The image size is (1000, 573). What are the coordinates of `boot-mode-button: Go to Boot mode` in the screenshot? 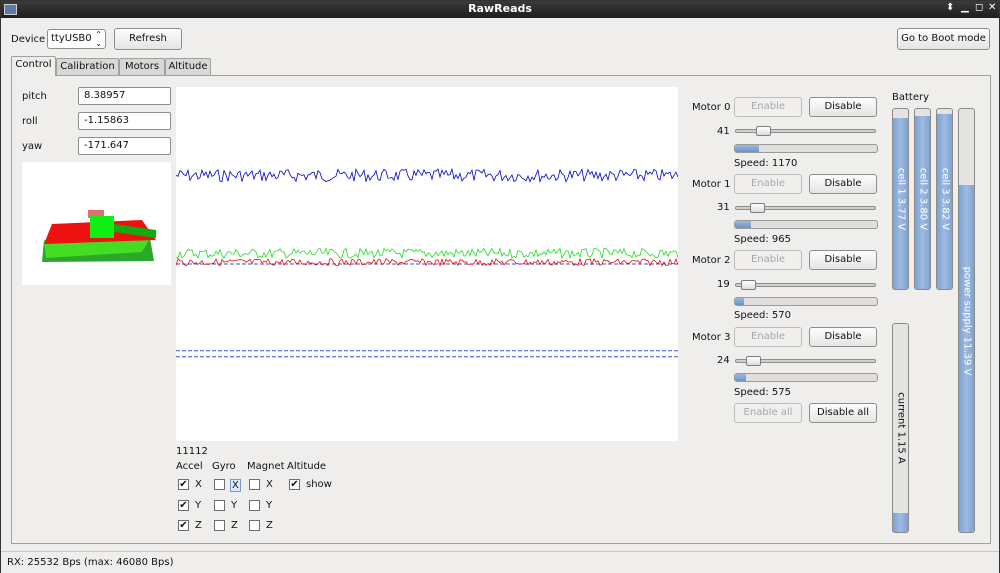 It's located at (943, 39).